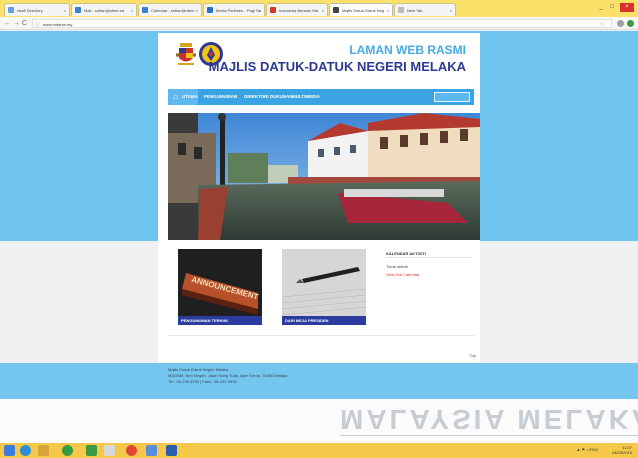  I want to click on watermark-underline, so click(489, 435).